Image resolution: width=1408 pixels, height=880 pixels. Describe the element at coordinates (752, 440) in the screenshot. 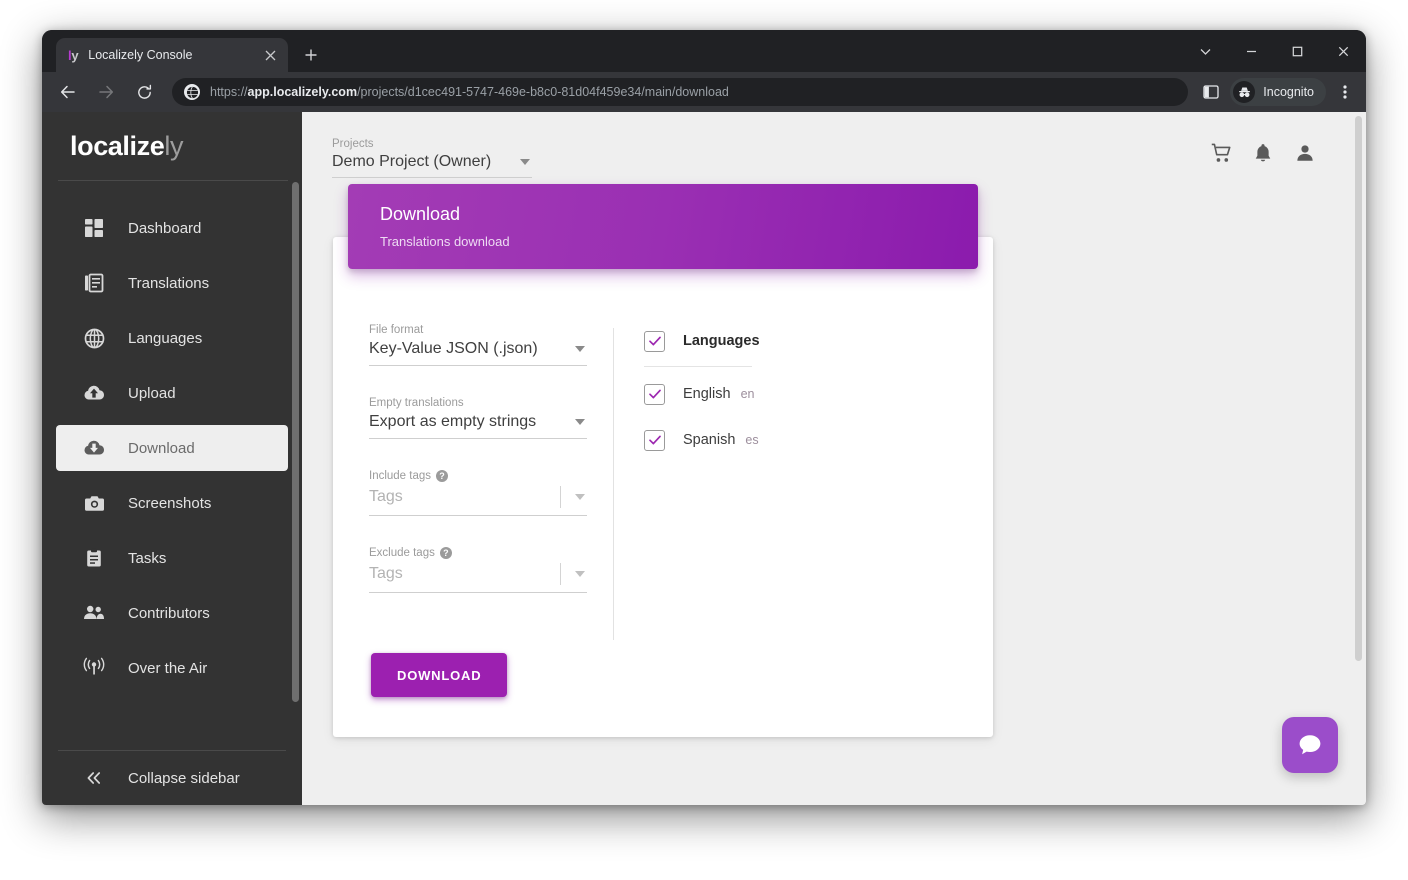

I see `language-code: es` at that location.